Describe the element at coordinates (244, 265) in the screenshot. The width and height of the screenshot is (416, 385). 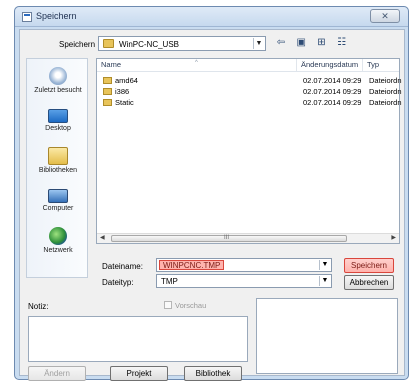
I see `filename-field: WINPCNC.TMP ▼` at that location.